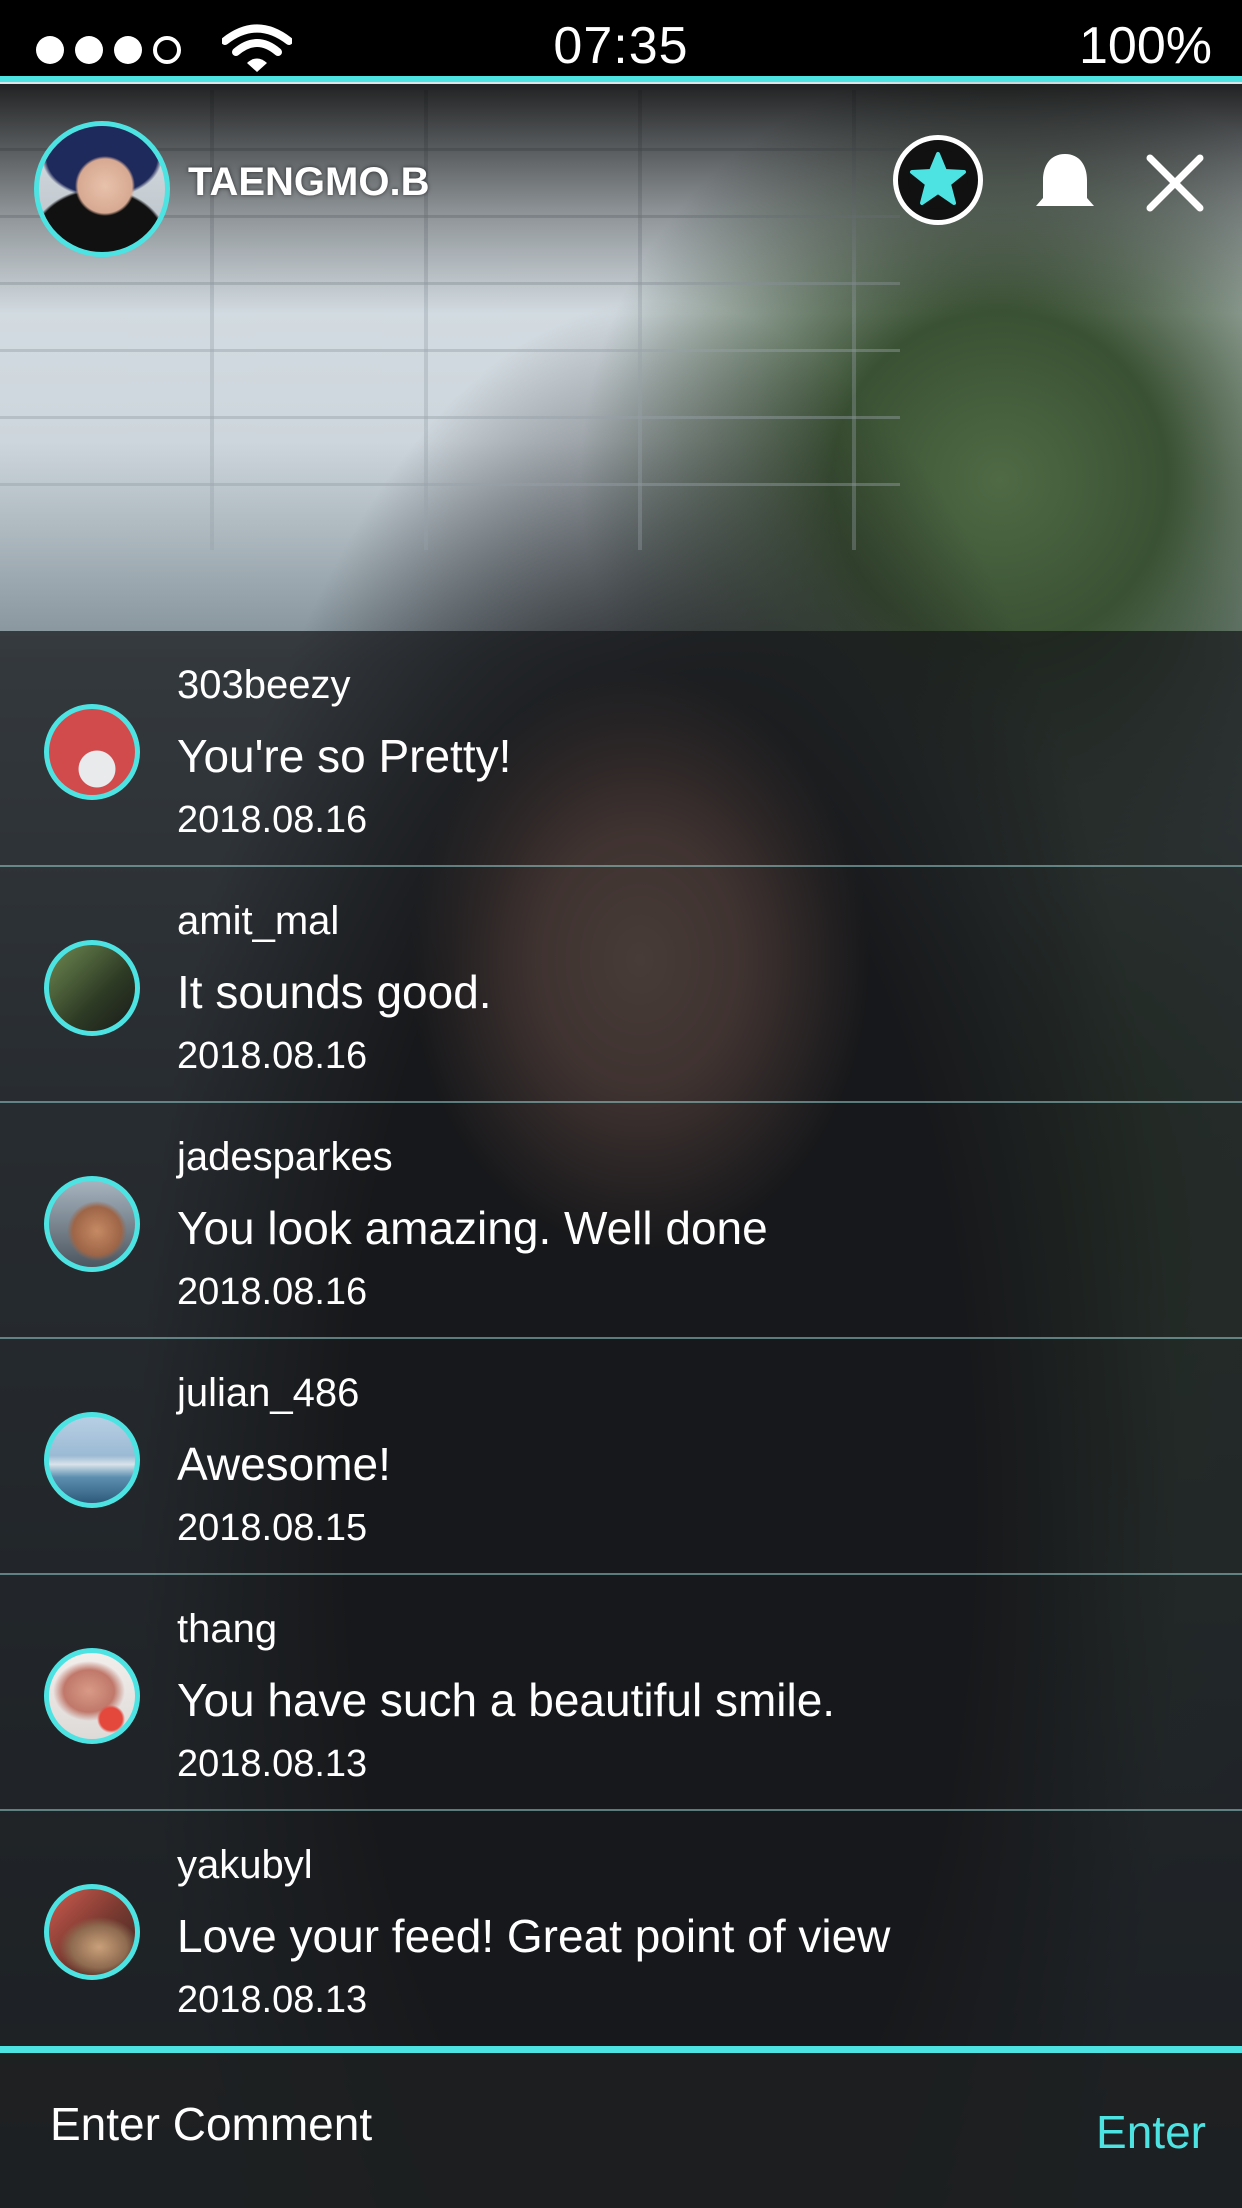 This screenshot has height=2208, width=1242. I want to click on status-bar: 07:35 100%, so click(621, 41).